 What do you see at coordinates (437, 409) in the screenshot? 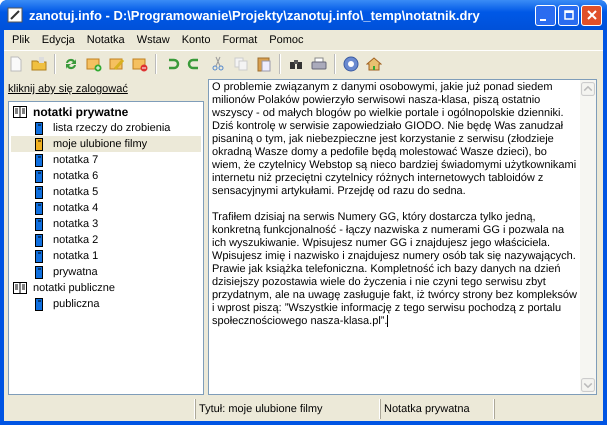
I see `status-bar-cell: Notatka prywatna` at bounding box center [437, 409].